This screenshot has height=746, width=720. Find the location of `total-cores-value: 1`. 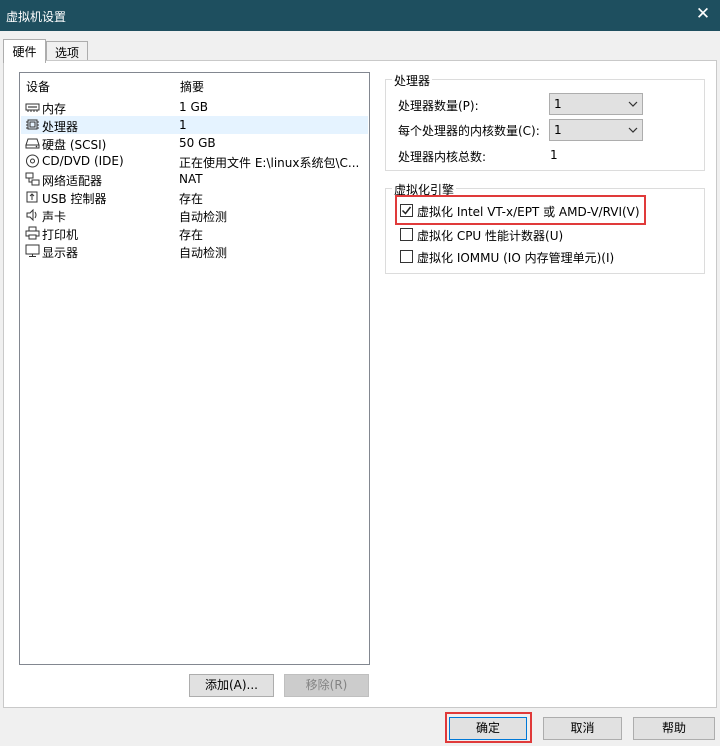

total-cores-value: 1 is located at coordinates (554, 155).